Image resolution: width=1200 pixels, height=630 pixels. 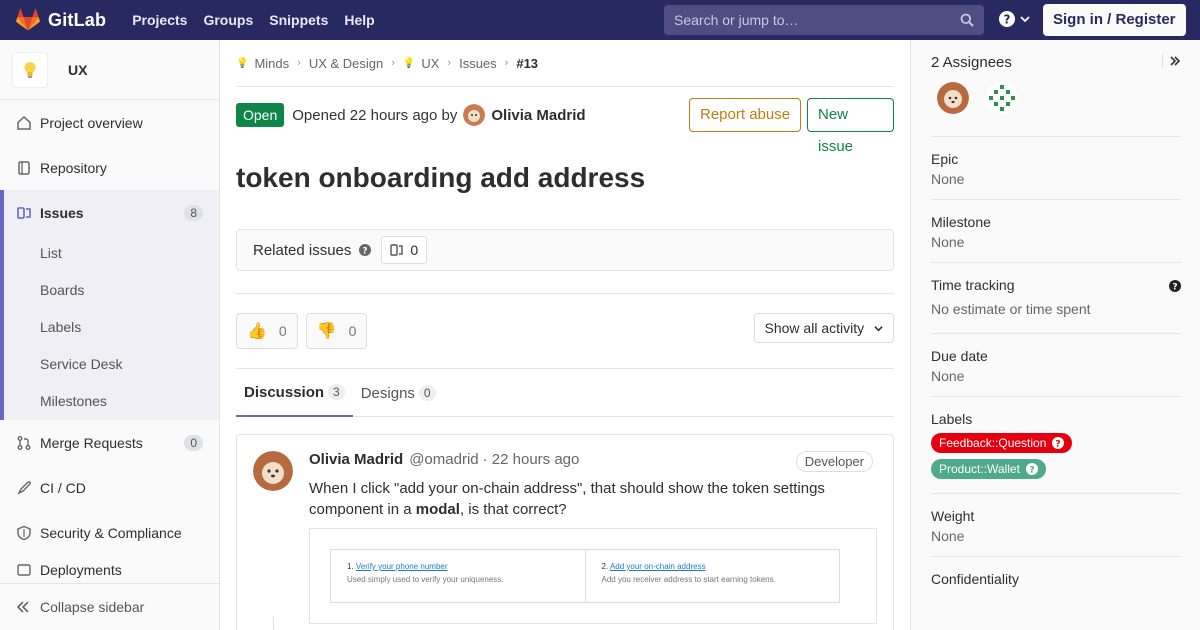 What do you see at coordinates (993, 443) in the screenshot?
I see `label-text: Feedback::Question` at bounding box center [993, 443].